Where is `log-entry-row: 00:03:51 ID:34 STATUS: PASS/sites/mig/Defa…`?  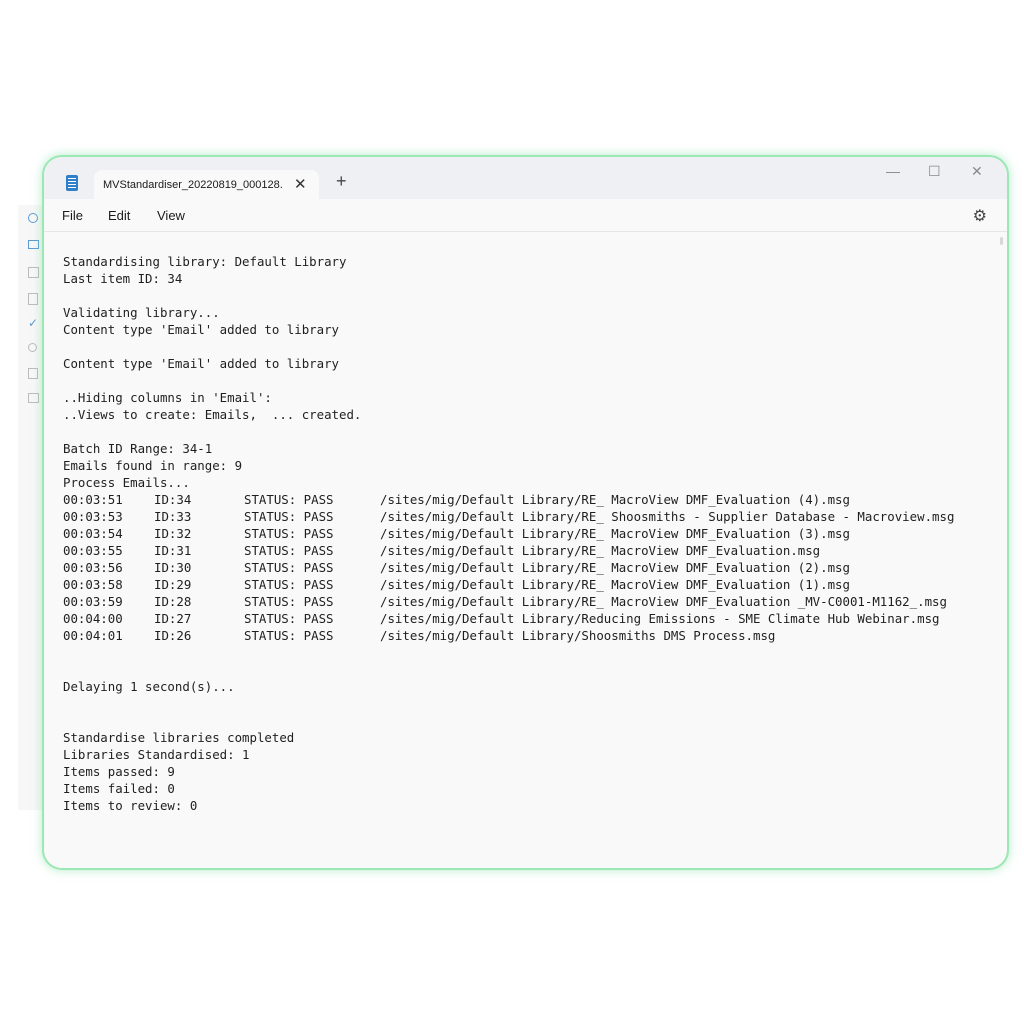 log-entry-row: 00:03:51 ID:34 STATUS: PASS/sites/mig/Defa… is located at coordinates (530, 499).